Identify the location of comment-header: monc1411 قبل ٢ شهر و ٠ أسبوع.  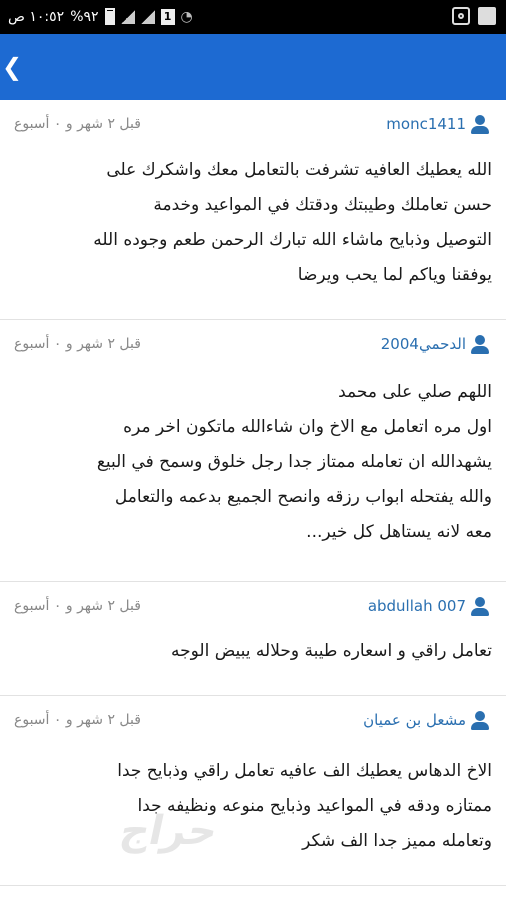
(253, 125).